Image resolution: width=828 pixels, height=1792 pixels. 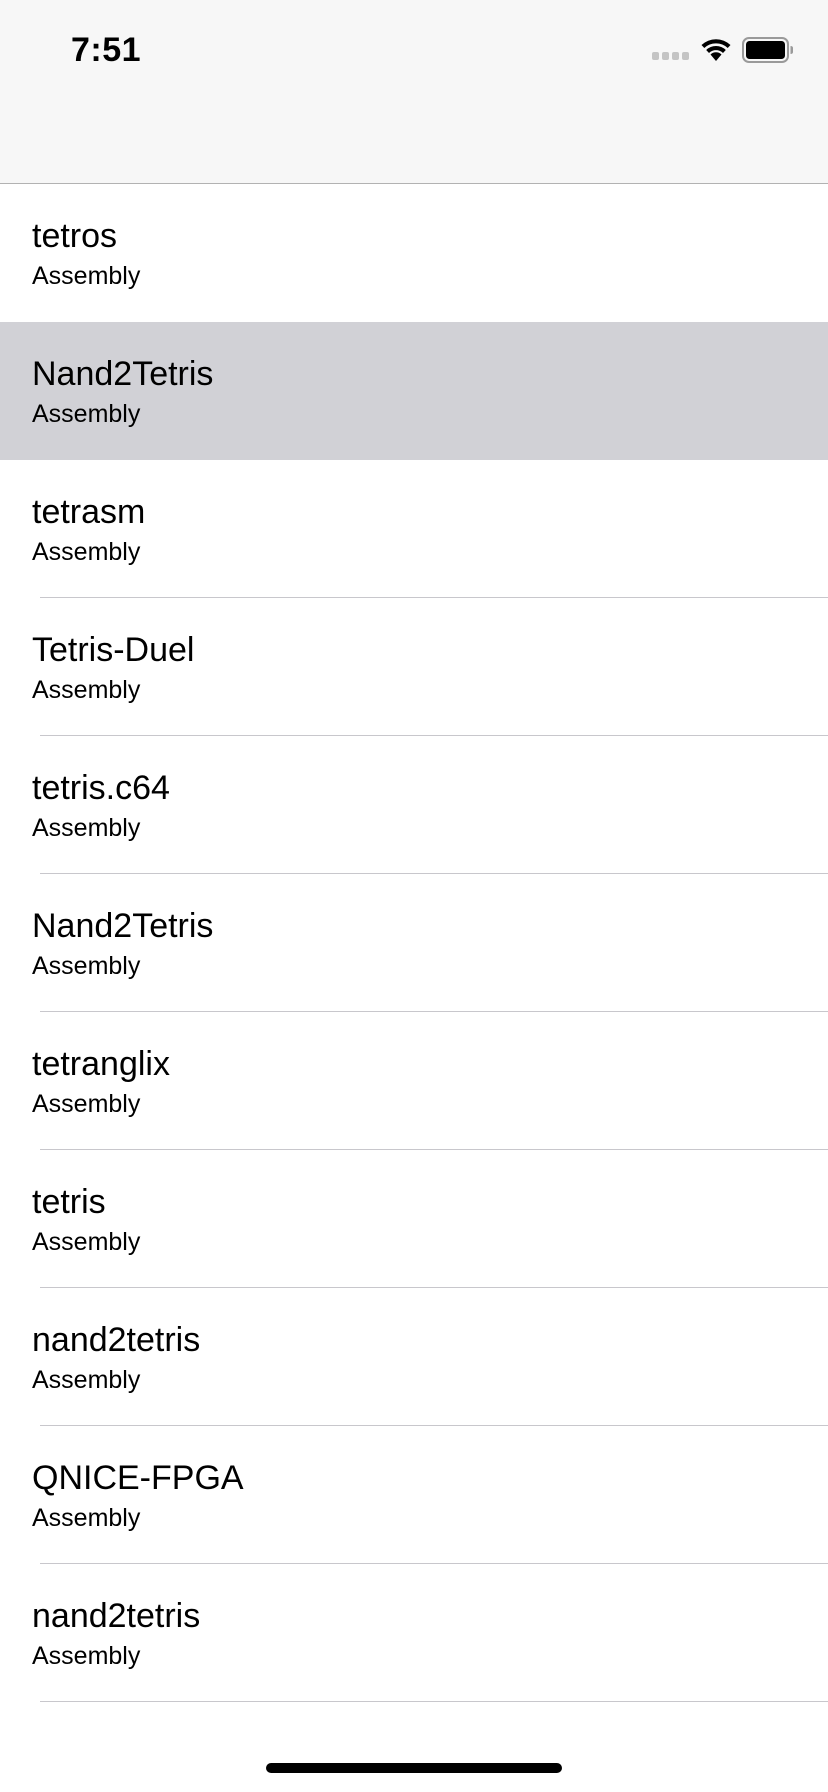 I want to click on row-separator, so click(x=434, y=1701).